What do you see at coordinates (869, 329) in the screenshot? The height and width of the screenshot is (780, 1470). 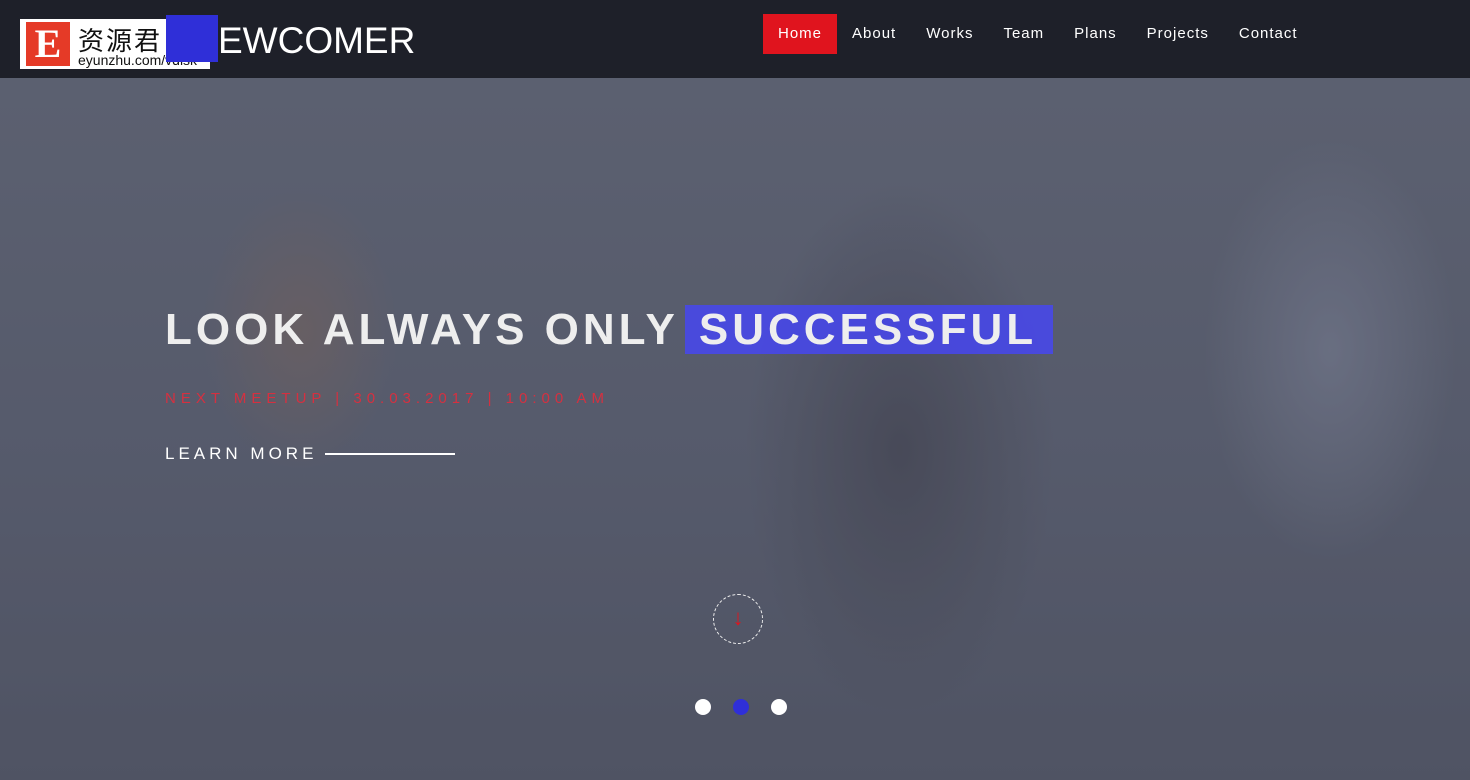 I see `headline-highlight: SUCCESSFUL` at bounding box center [869, 329].